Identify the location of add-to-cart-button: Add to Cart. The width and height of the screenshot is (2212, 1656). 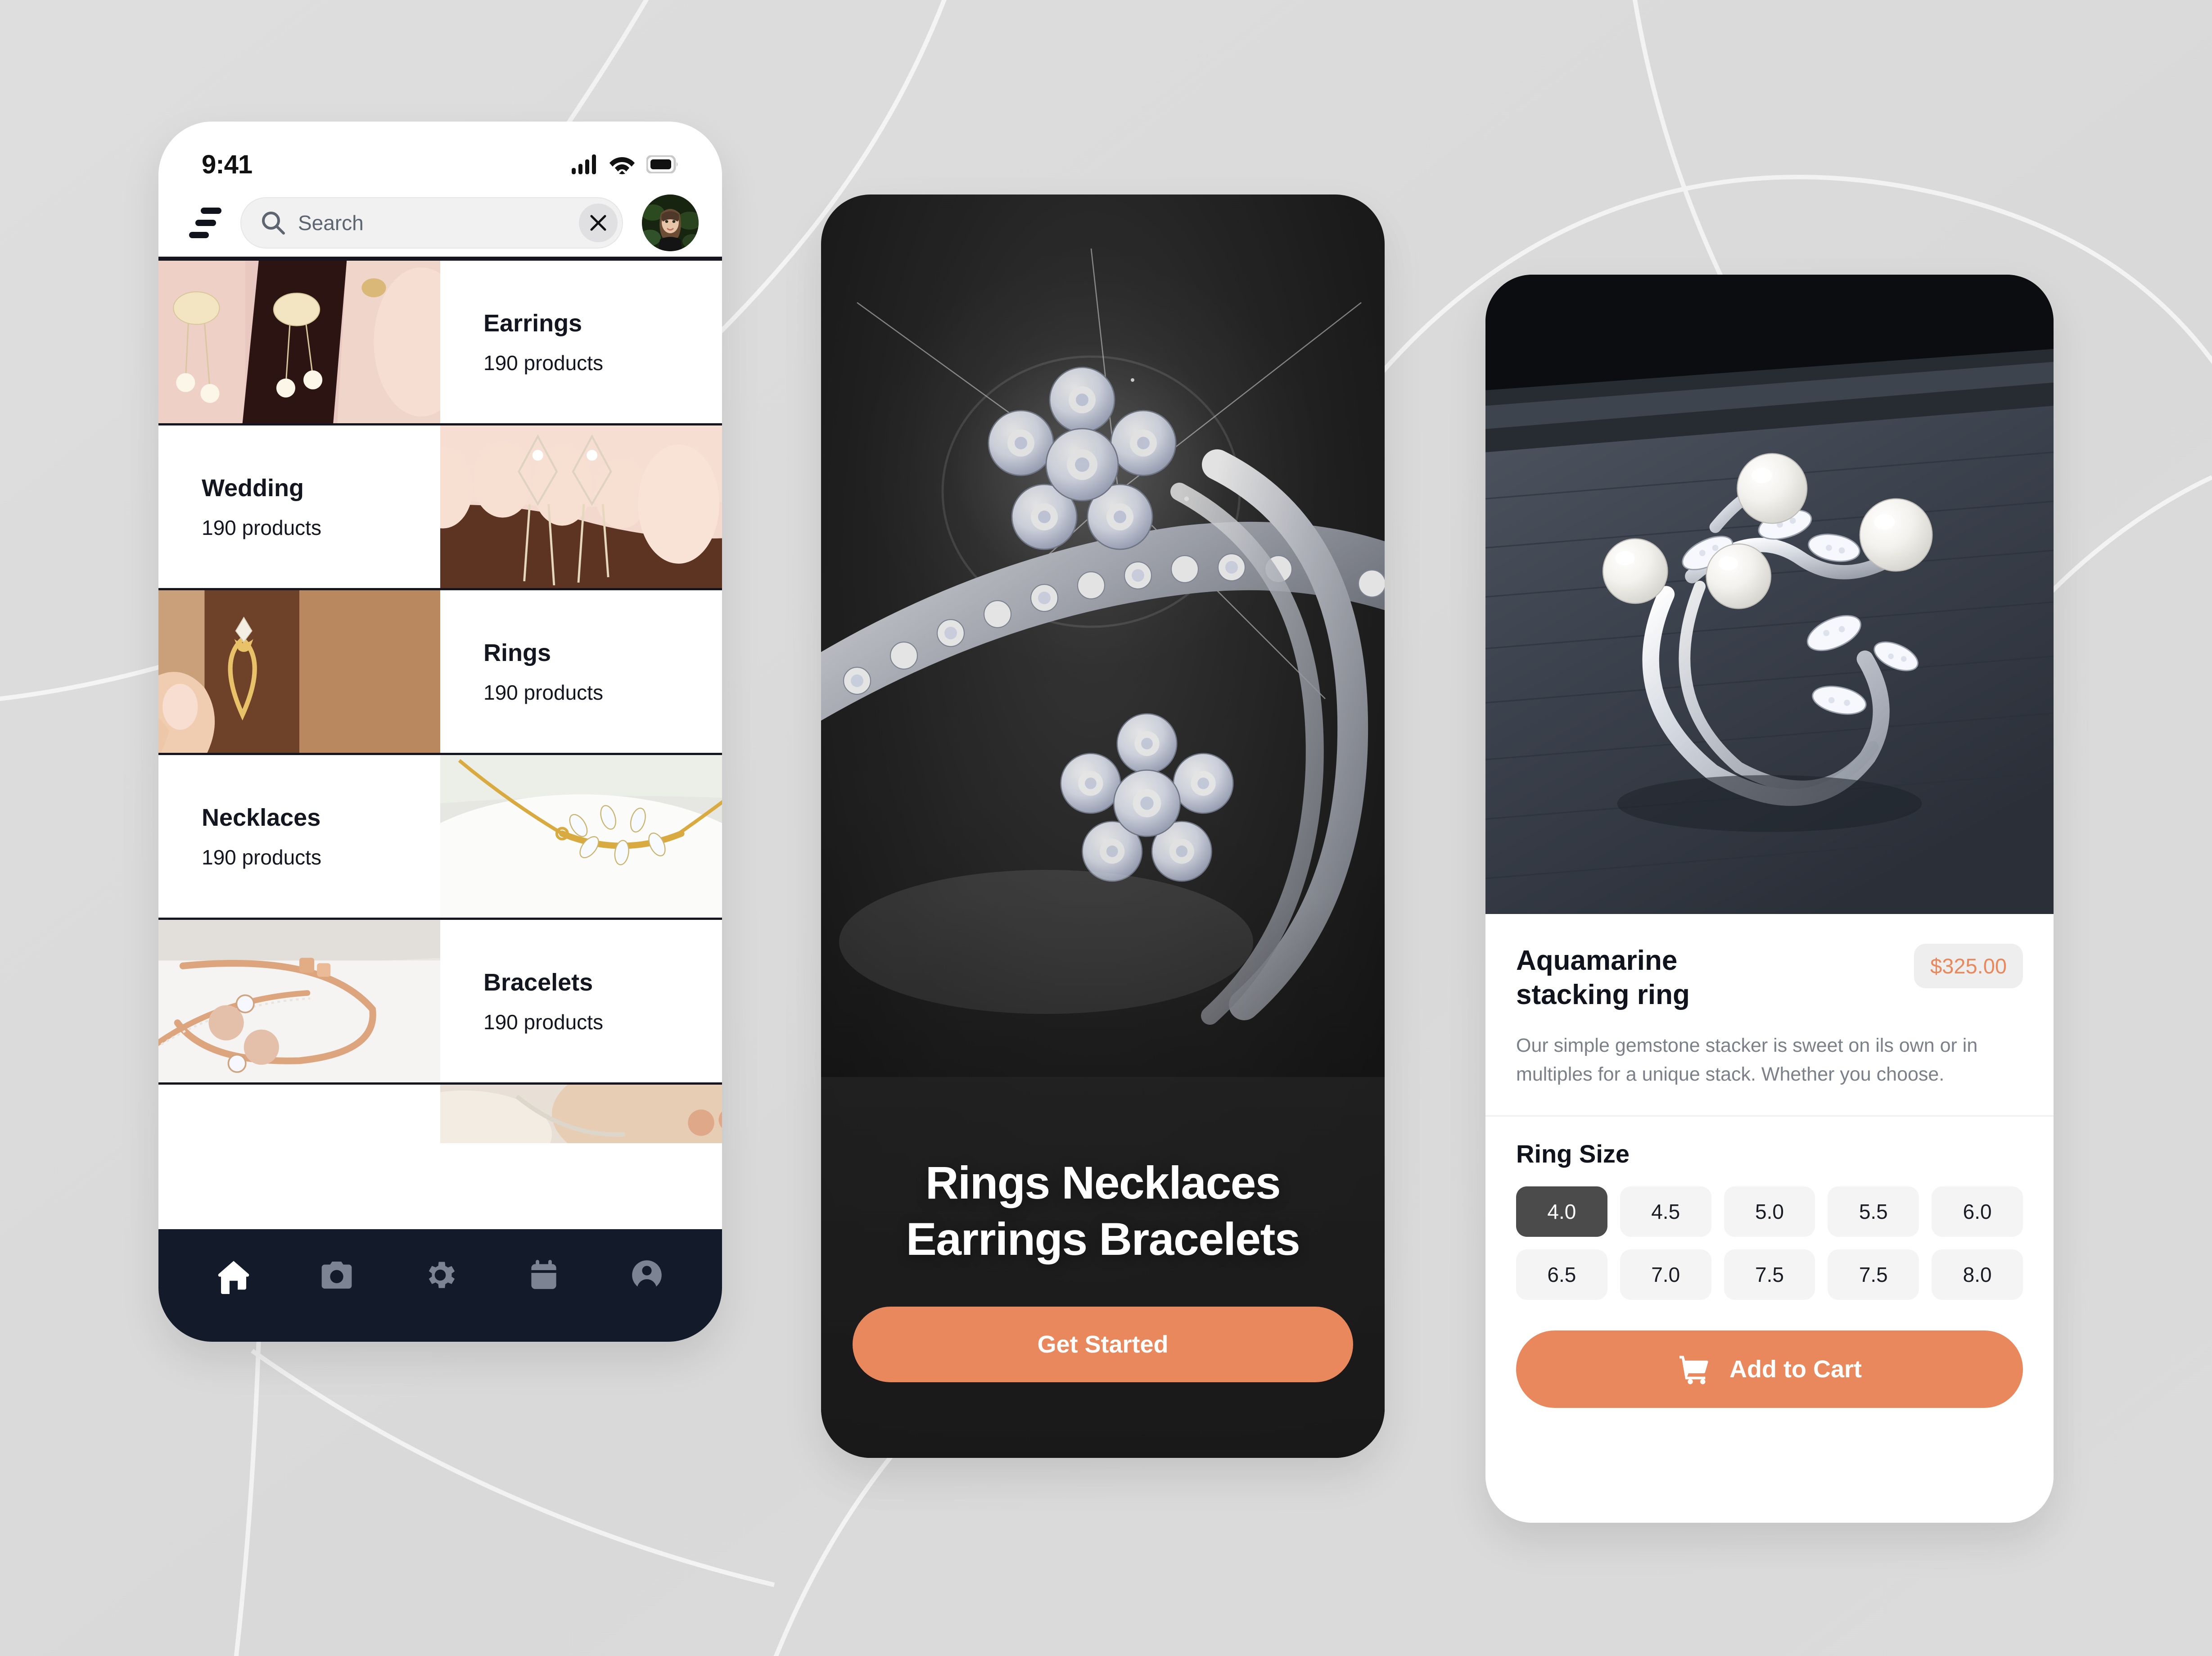
(1769, 1369).